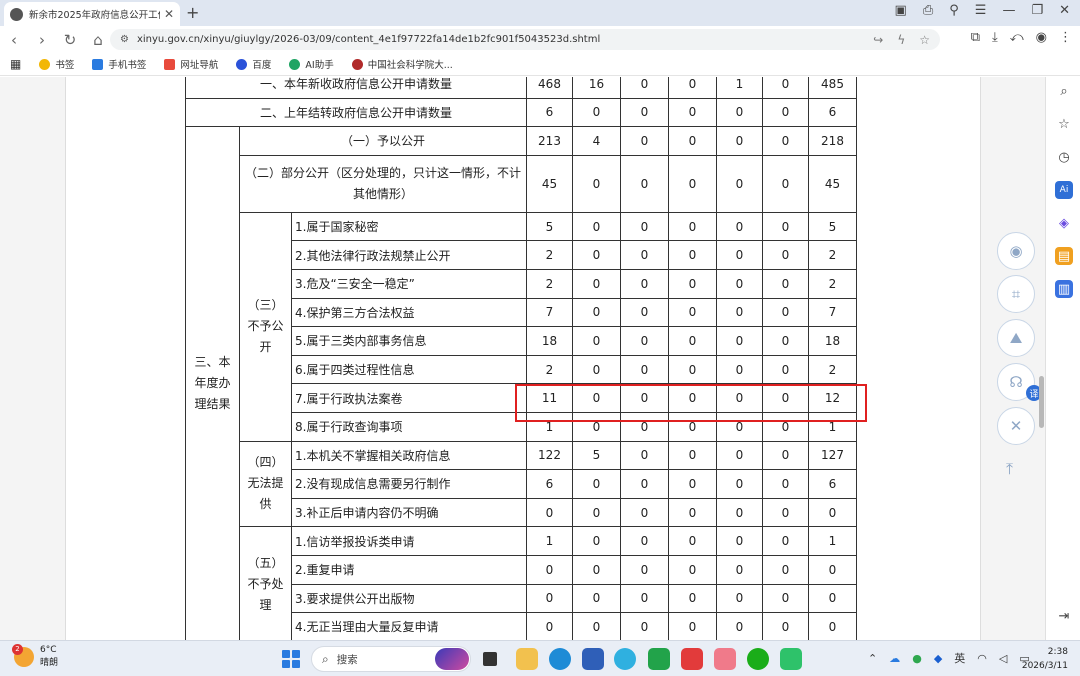  I want to click on close-window-button: ✕, so click(1064, 10).